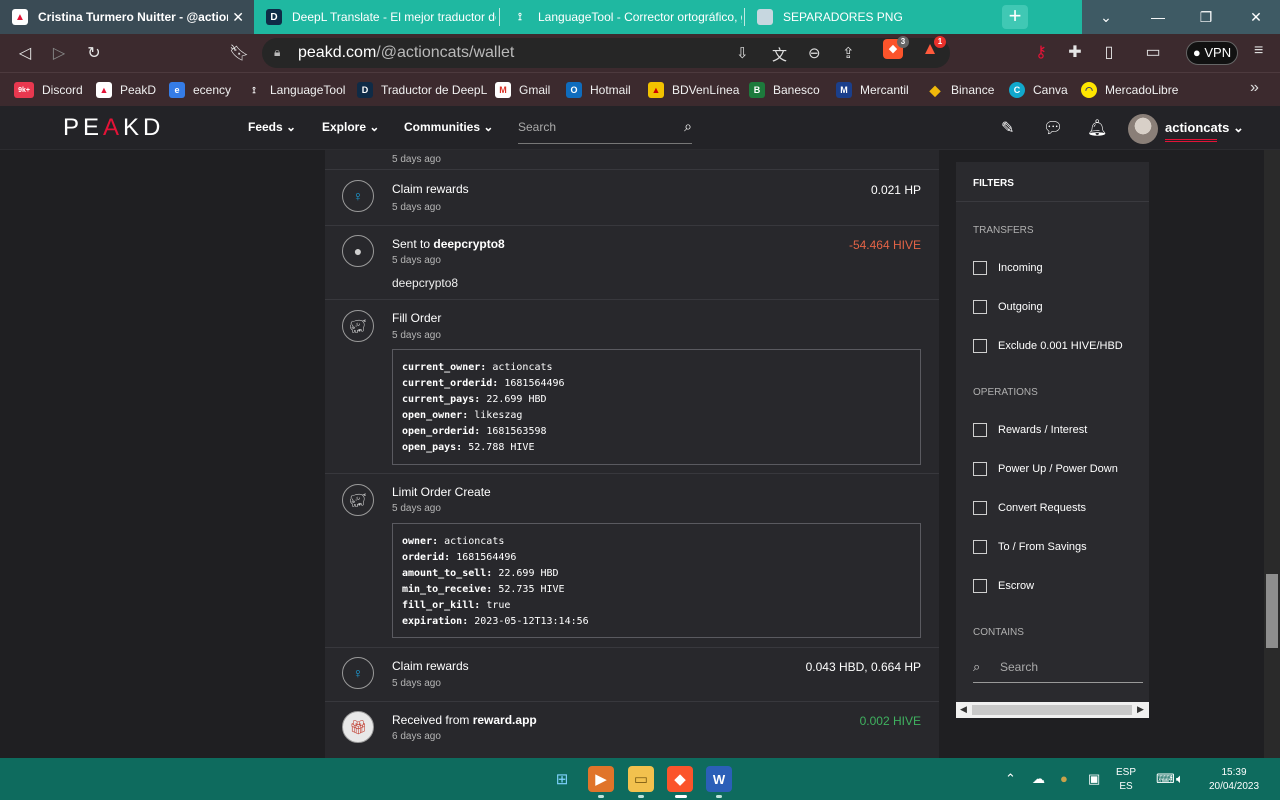  I want to click on bookmark-bdvenlinea: ▲ BDVenLínea, so click(693, 90).